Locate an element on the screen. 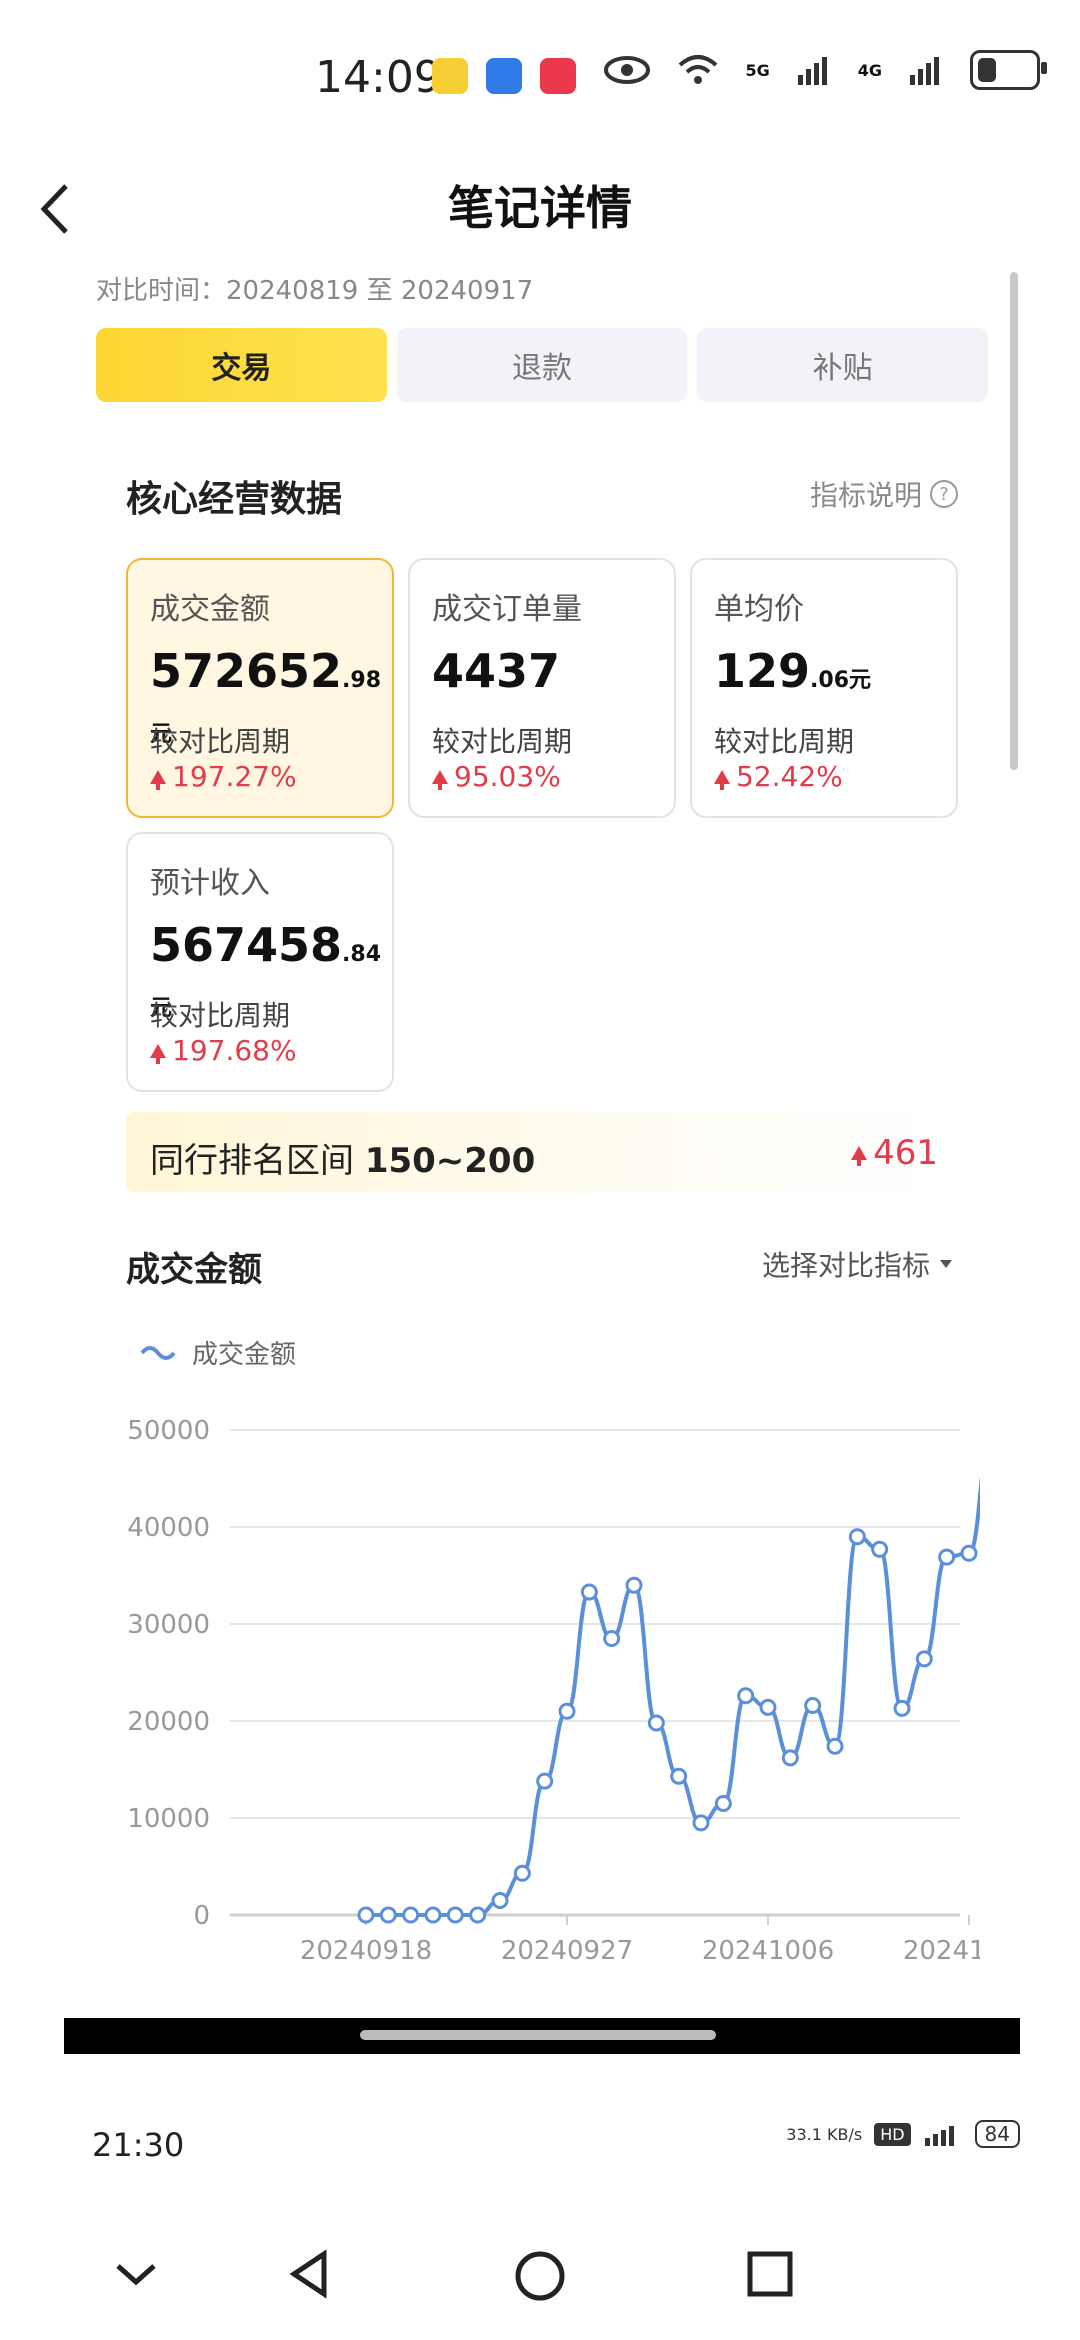 This screenshot has height=2340, width=1080. nav-recents-button is located at coordinates (770, 2274).